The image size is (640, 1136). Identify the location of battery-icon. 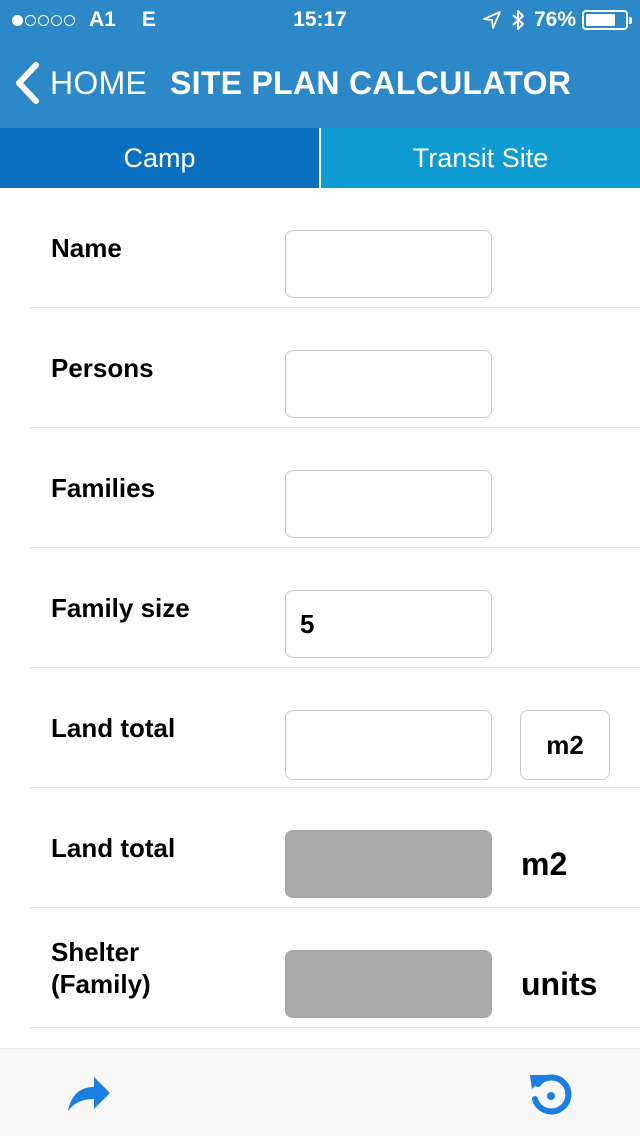
(607, 20).